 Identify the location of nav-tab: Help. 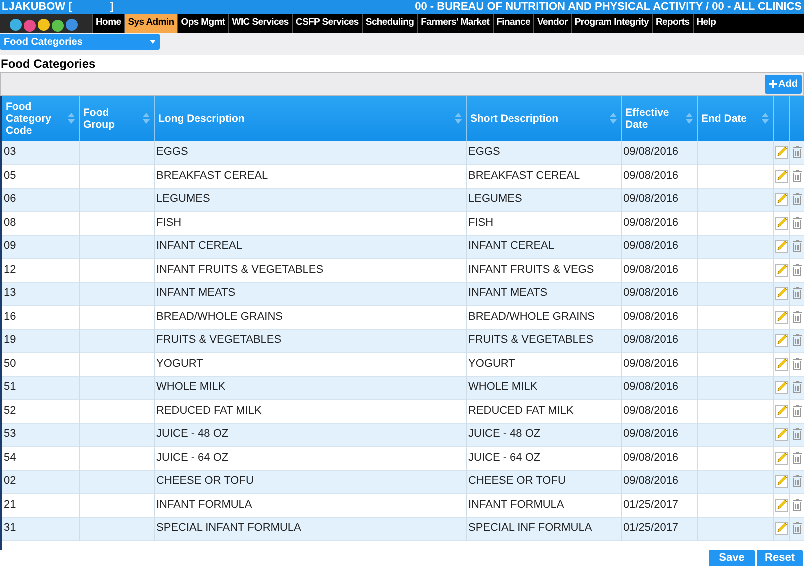
(706, 23).